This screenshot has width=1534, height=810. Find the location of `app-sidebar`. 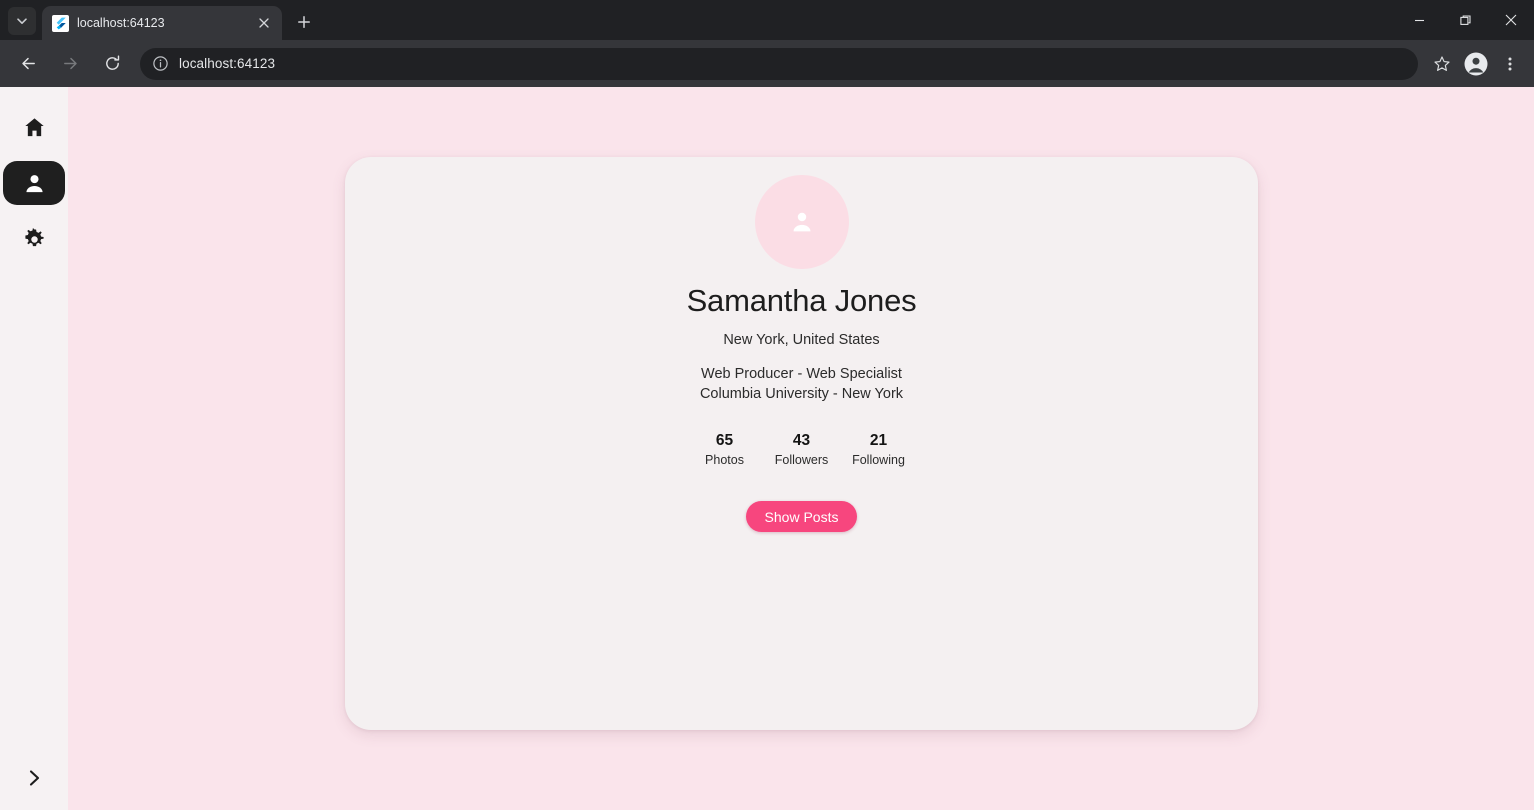

app-sidebar is located at coordinates (34, 448).